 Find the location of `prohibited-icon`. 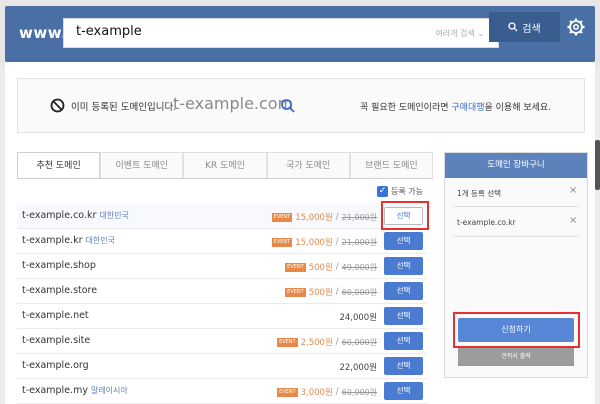

prohibited-icon is located at coordinates (57, 105).